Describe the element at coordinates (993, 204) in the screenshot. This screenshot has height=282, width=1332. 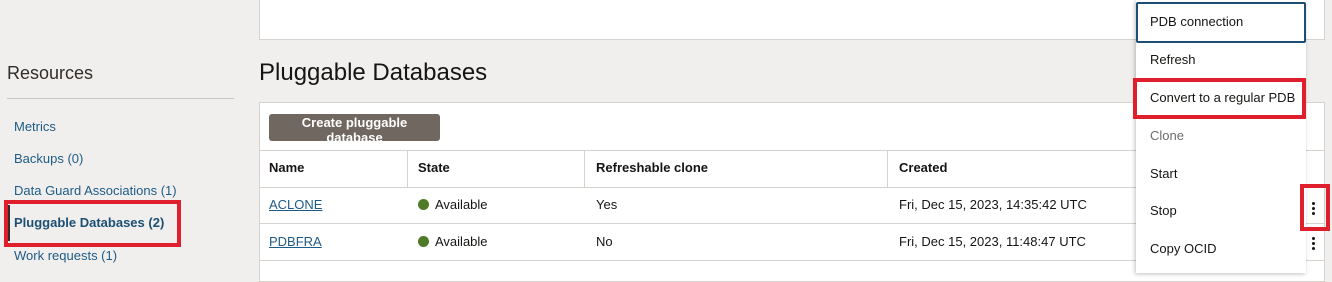
I see `created-cell: Fri, Dec 15, 2023, 14:35:42 UTC` at that location.